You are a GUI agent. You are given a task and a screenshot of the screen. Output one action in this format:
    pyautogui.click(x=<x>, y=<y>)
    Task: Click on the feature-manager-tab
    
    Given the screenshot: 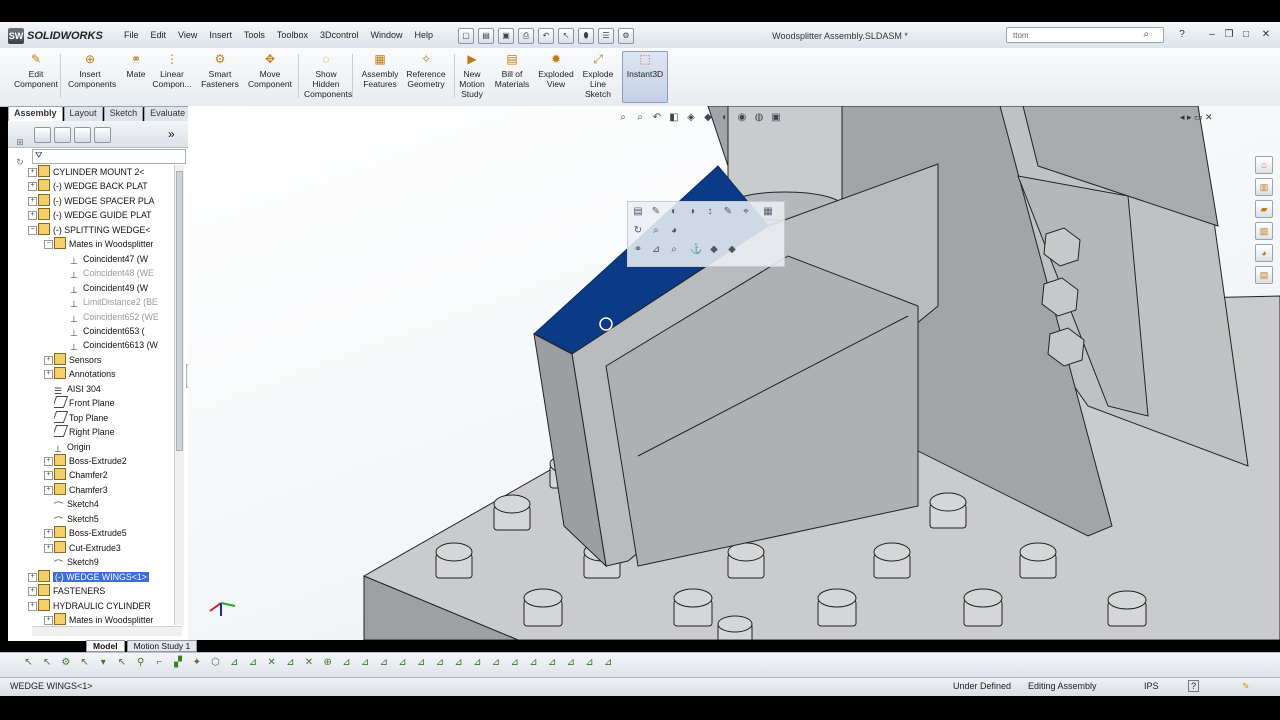 What is the action you would take?
    pyautogui.click(x=42, y=135)
    